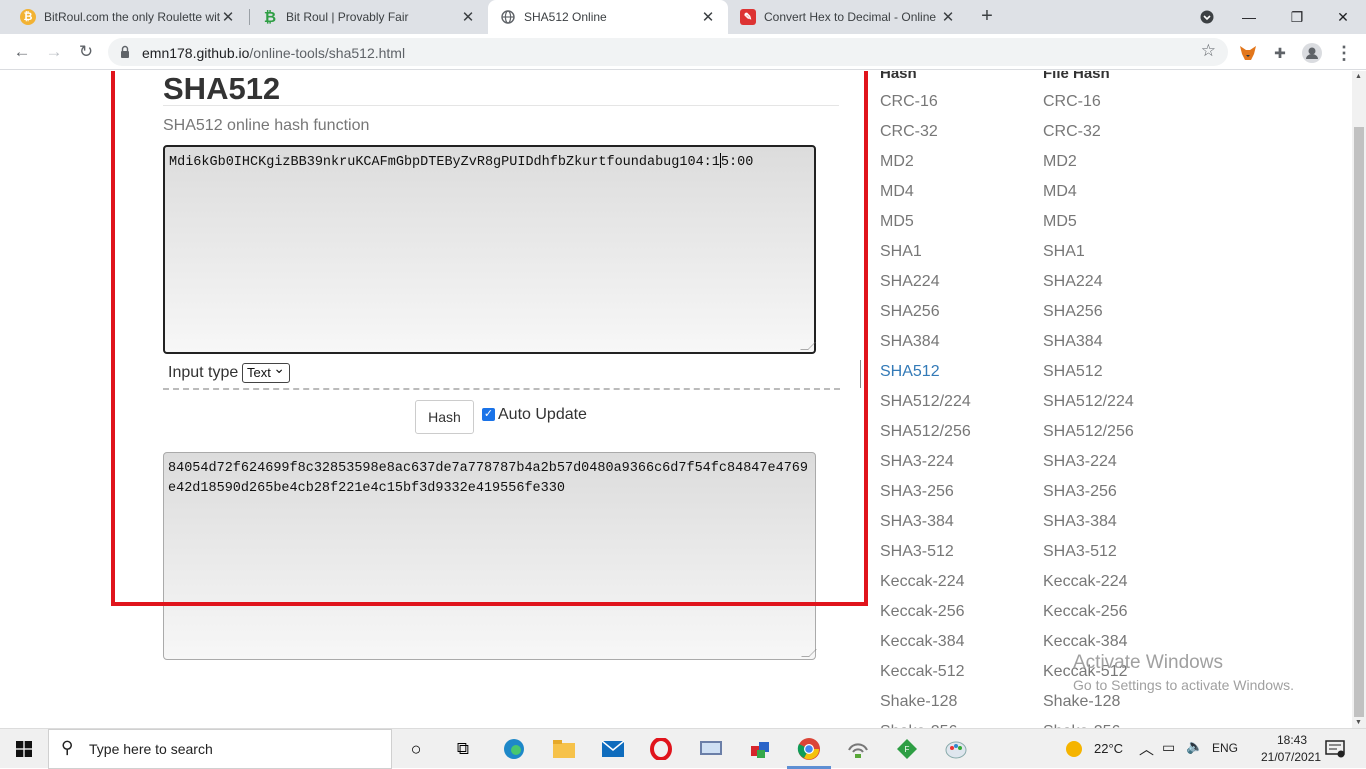 The height and width of the screenshot is (769, 1366). Describe the element at coordinates (858, 749) in the screenshot. I see `wifi-app-icon` at that location.